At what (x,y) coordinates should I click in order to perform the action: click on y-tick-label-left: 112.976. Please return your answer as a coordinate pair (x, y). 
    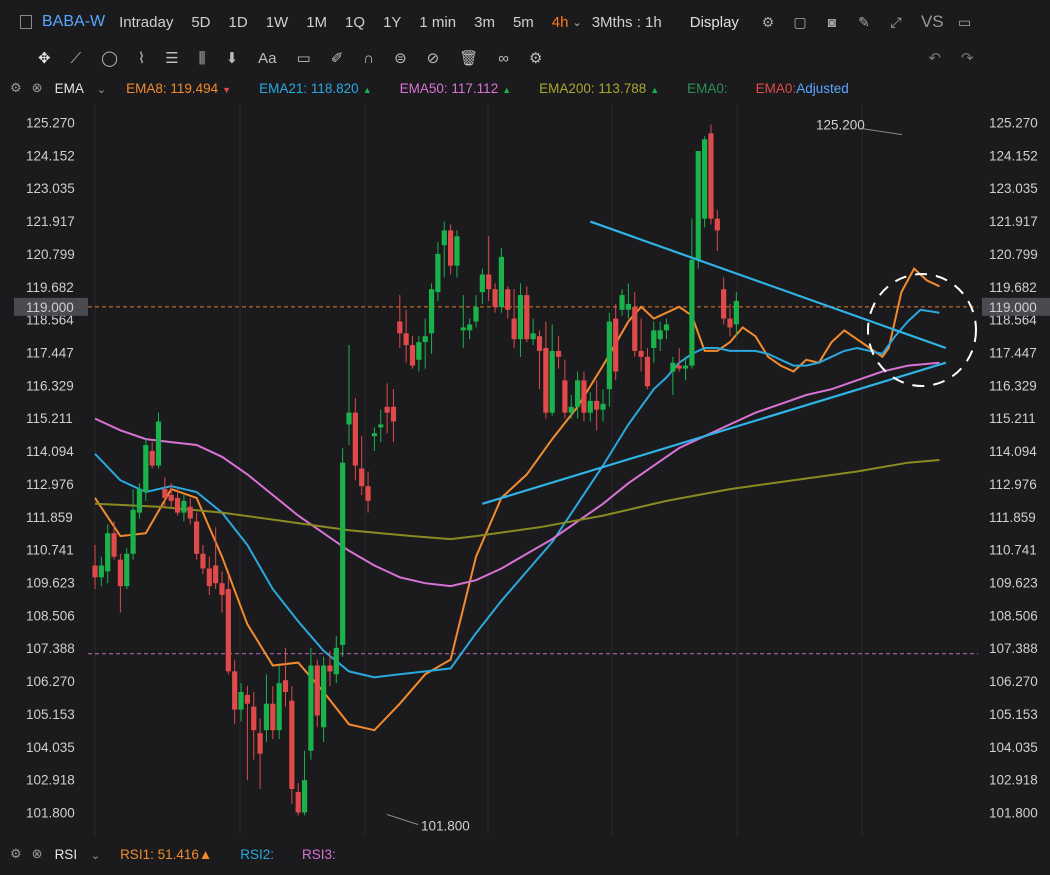
    Looking at the image, I should click on (50, 484).